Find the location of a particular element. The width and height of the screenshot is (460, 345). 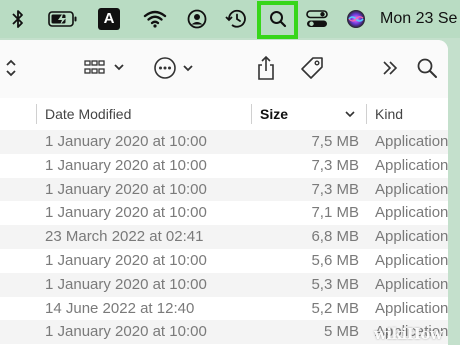

sidebar-chevron-icon is located at coordinates (11, 68).